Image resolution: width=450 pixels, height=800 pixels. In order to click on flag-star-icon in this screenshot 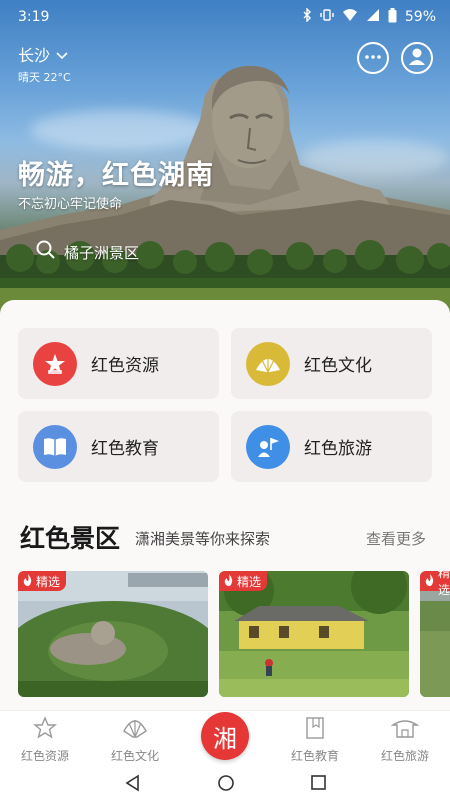, I will do `click(55, 363)`.